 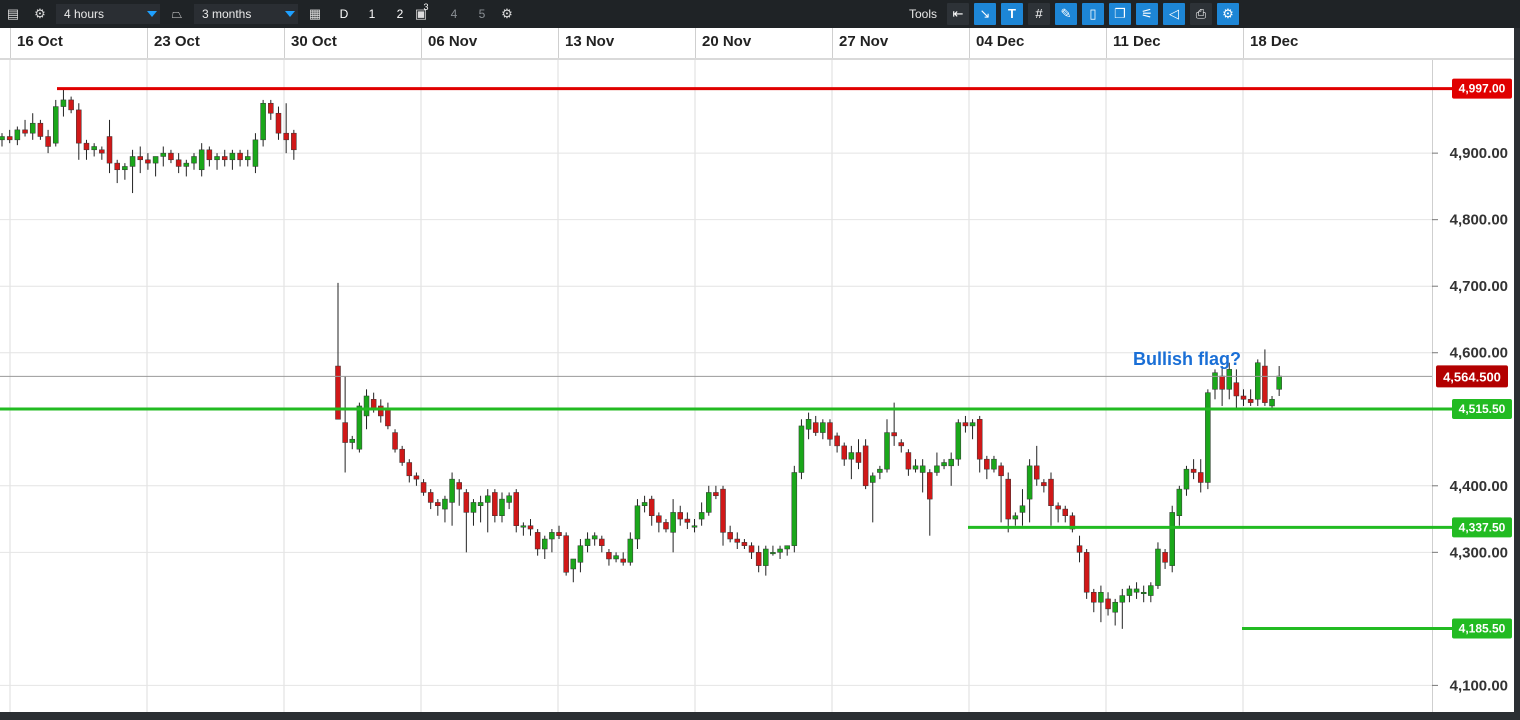 I want to click on trendline-icon: ↘, so click(x=985, y=14).